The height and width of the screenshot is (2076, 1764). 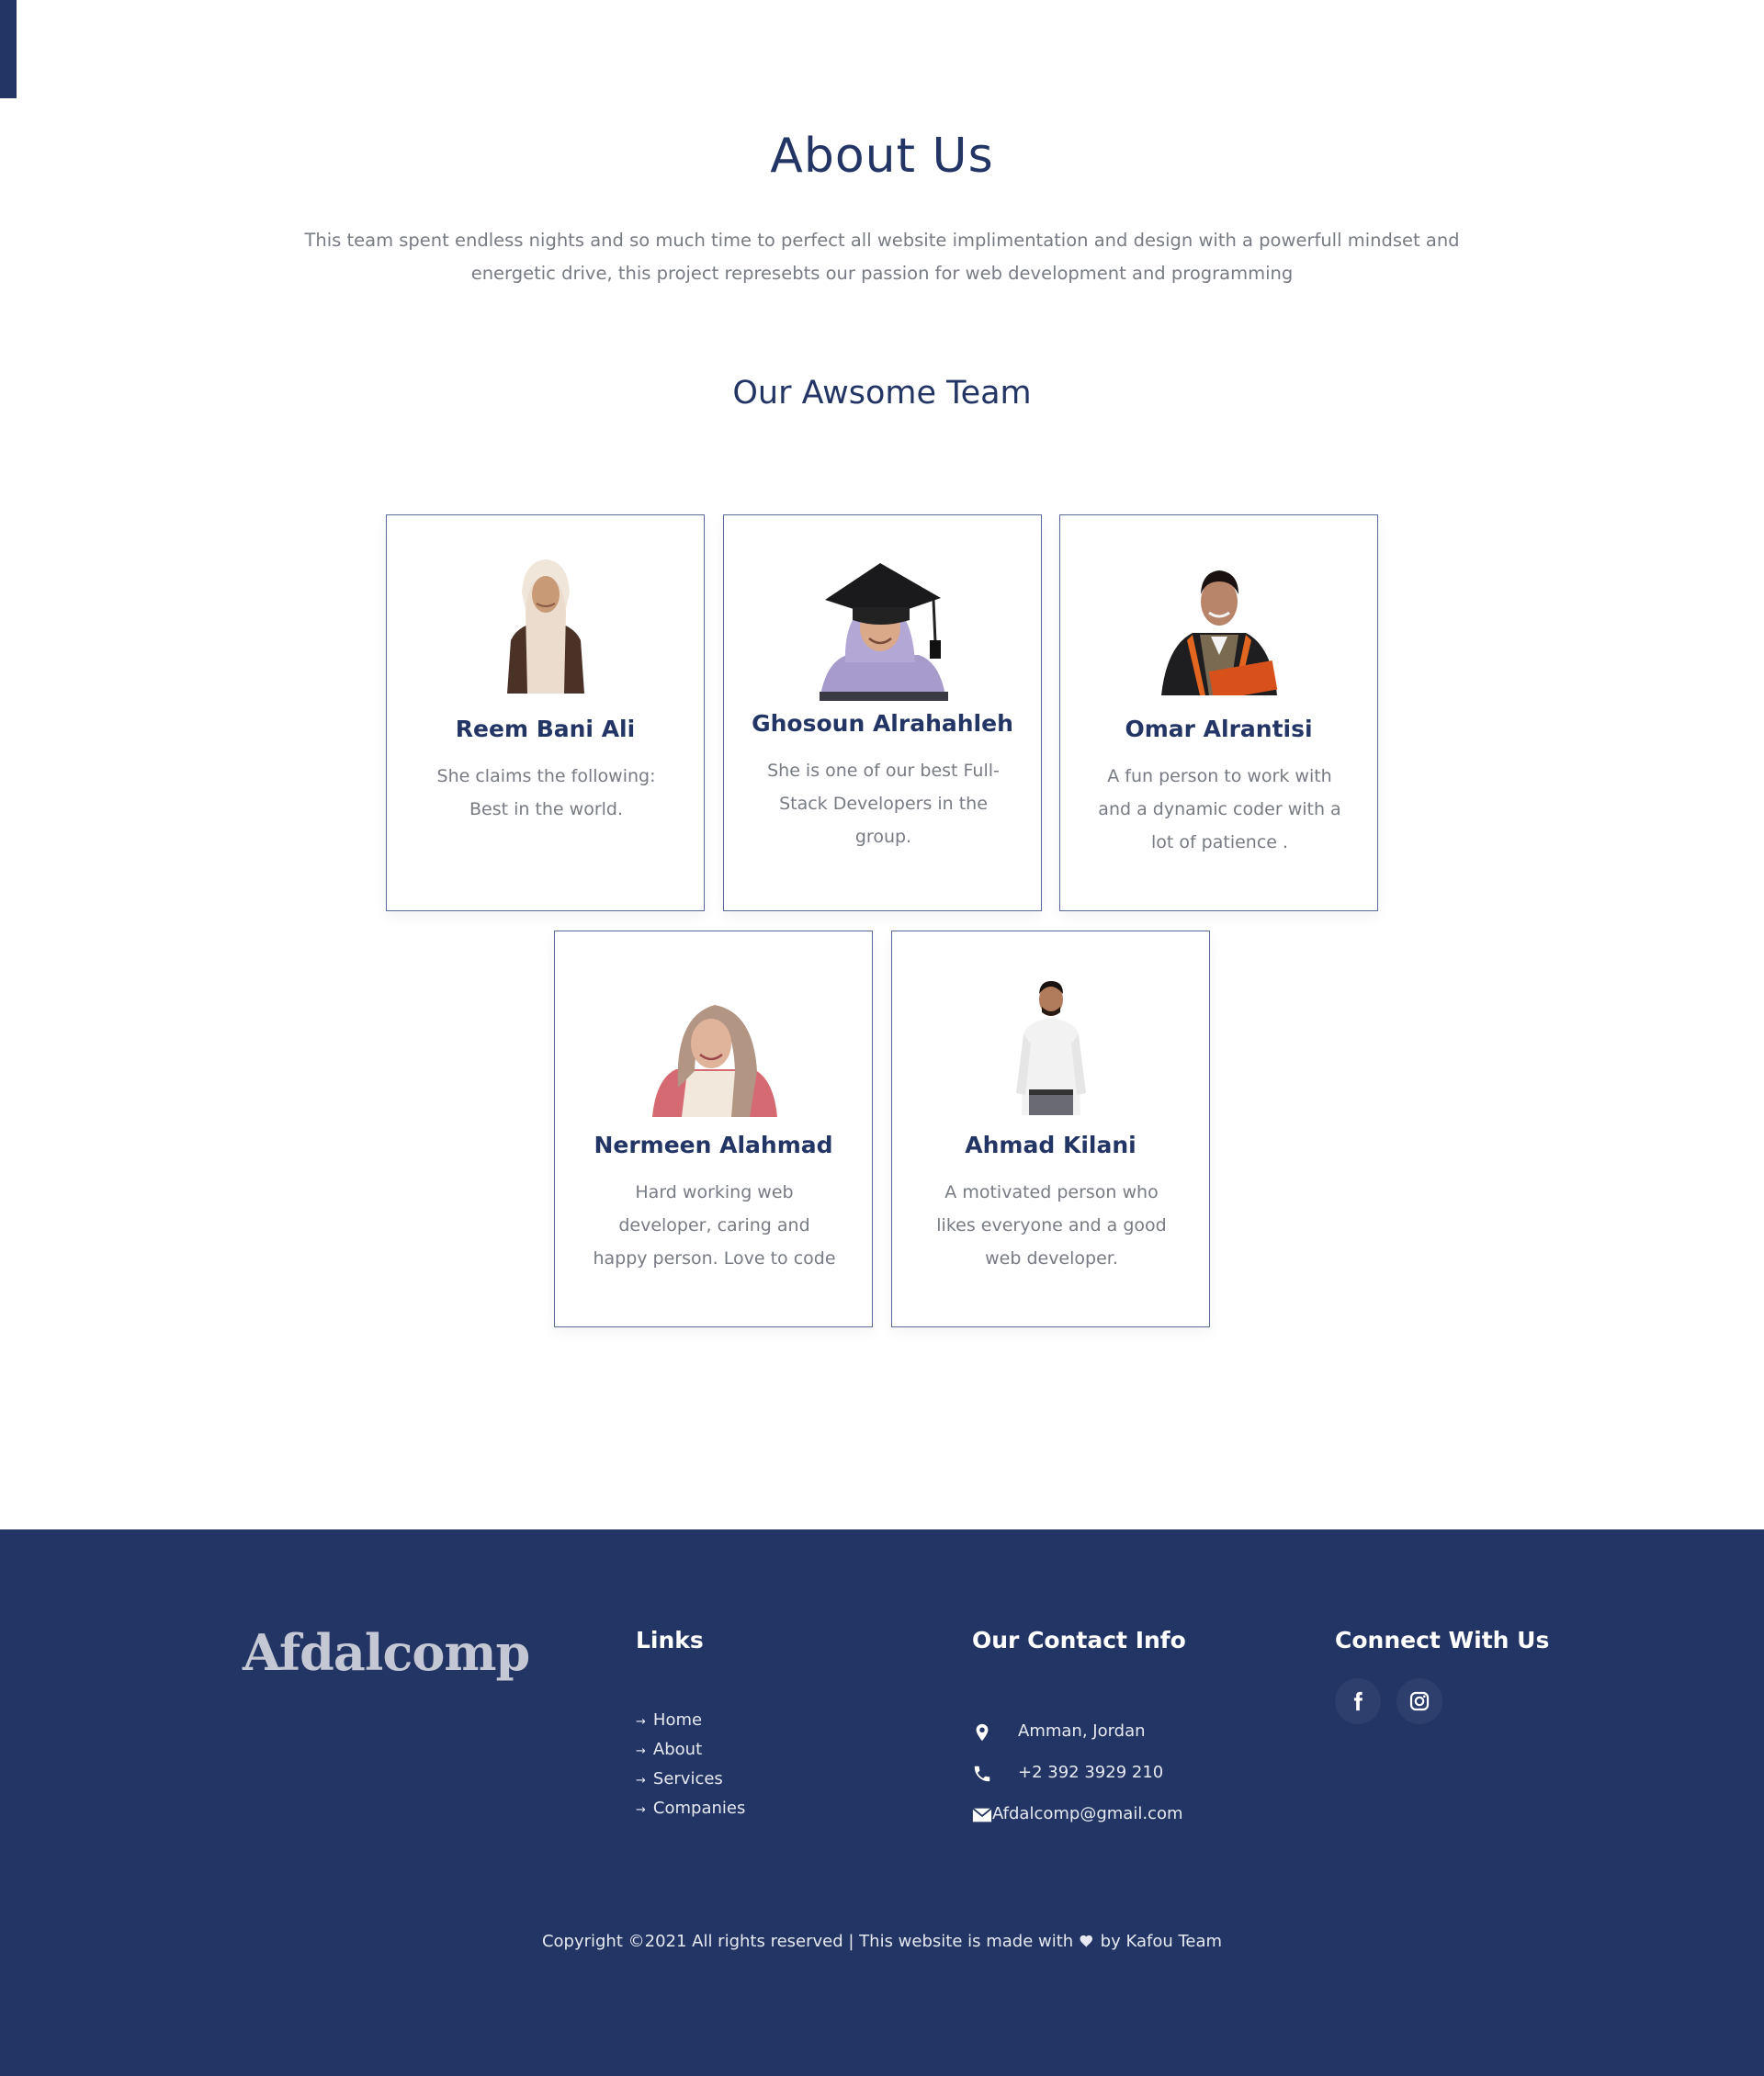 I want to click on corner-accent-bar, so click(x=8, y=49).